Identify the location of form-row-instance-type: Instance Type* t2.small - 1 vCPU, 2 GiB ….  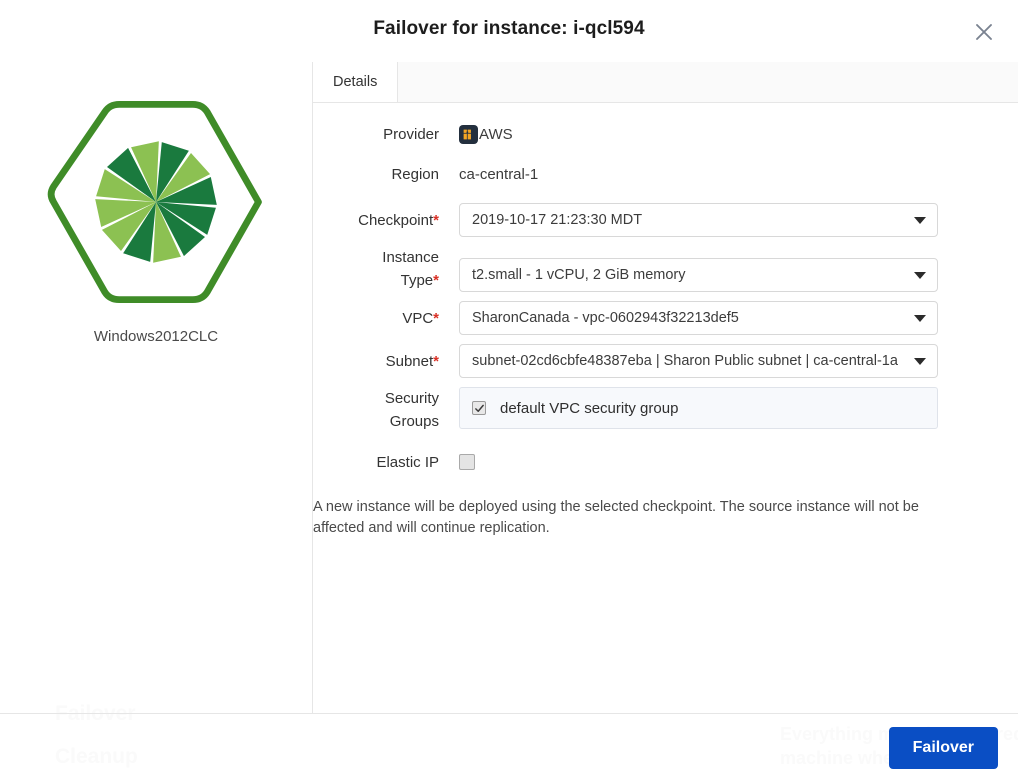
(665, 269).